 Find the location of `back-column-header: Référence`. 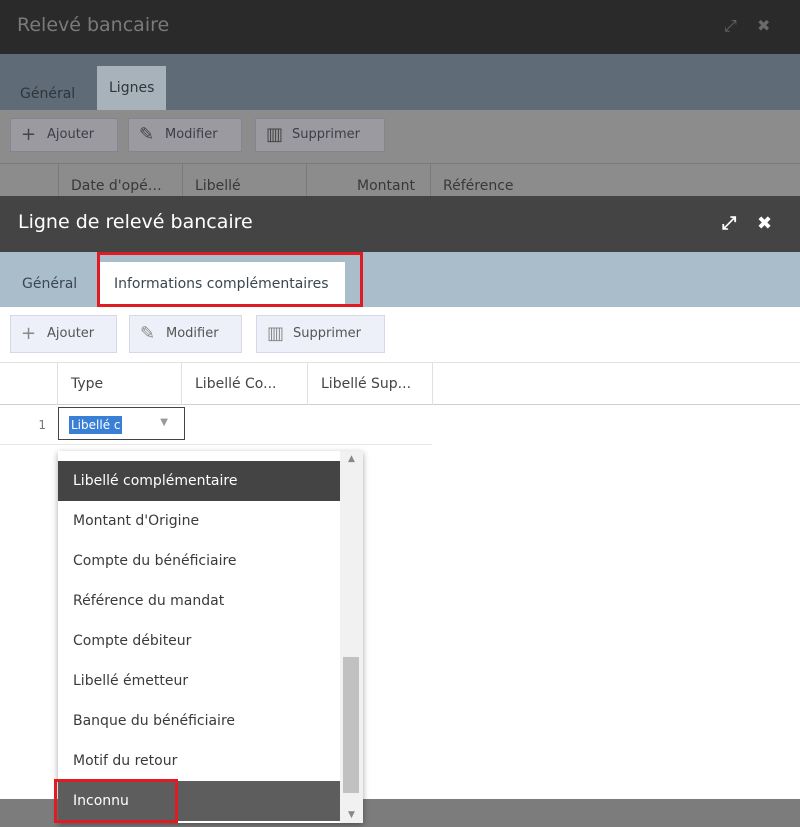

back-column-header: Référence is located at coordinates (510, 180).